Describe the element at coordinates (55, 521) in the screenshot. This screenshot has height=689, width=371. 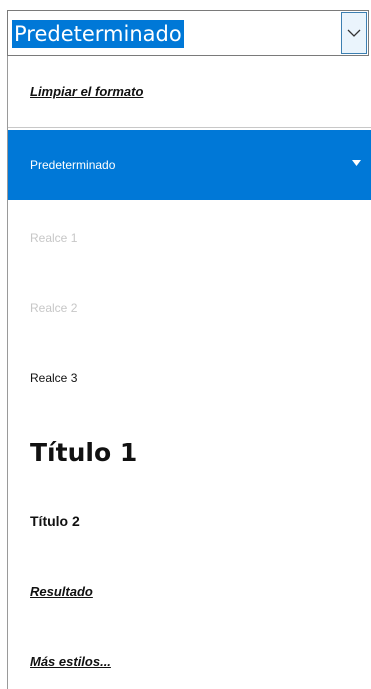
I see `list-item-label: Título 2` at that location.